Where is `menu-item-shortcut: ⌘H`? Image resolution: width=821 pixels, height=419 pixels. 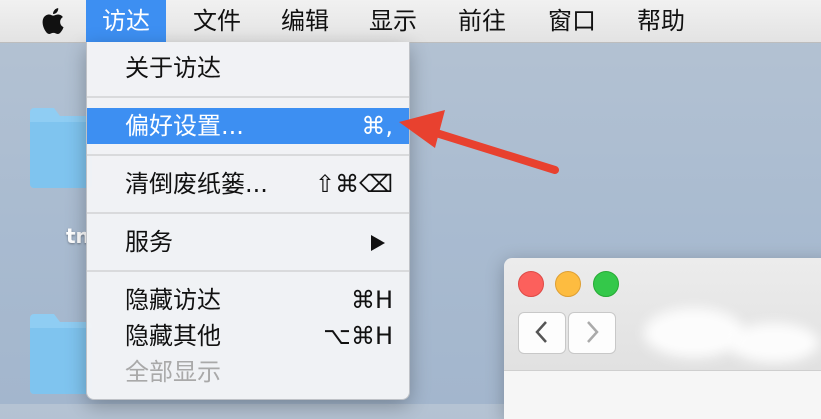 menu-item-shortcut: ⌘H is located at coordinates (371, 300).